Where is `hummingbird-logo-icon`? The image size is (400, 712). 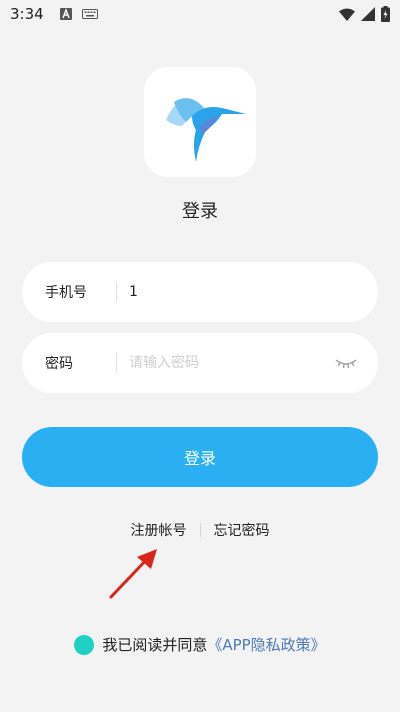 hummingbird-logo-icon is located at coordinates (206, 130).